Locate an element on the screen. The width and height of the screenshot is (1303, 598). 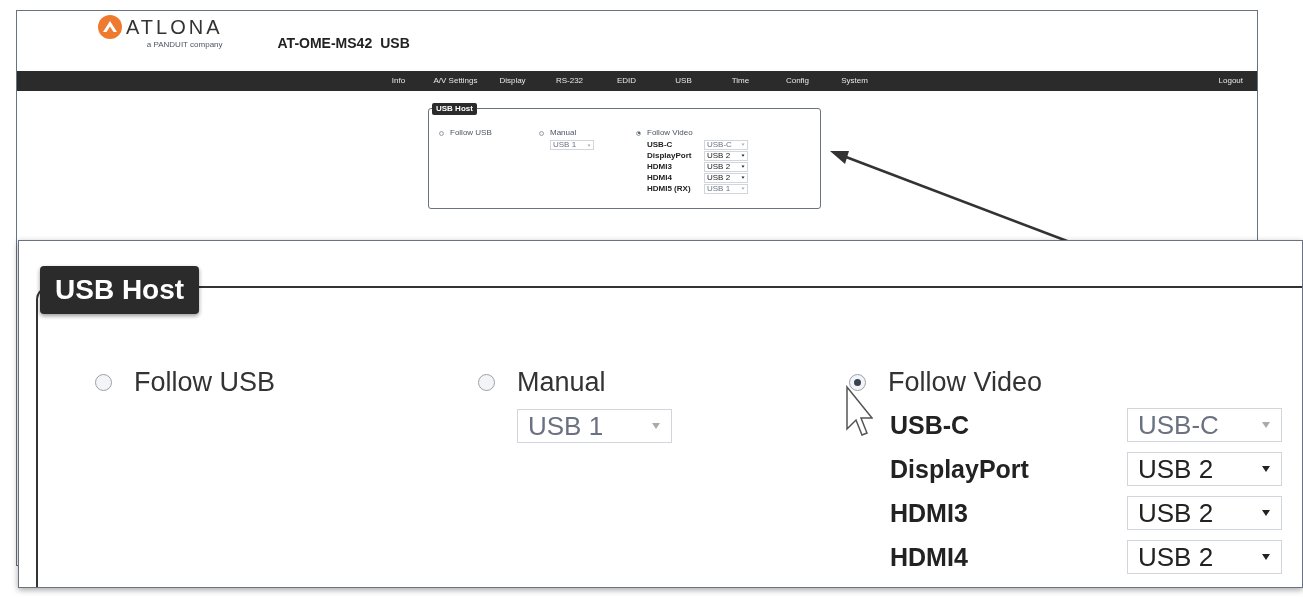
port-label: HDMI5 (RX) is located at coordinates (669, 188).